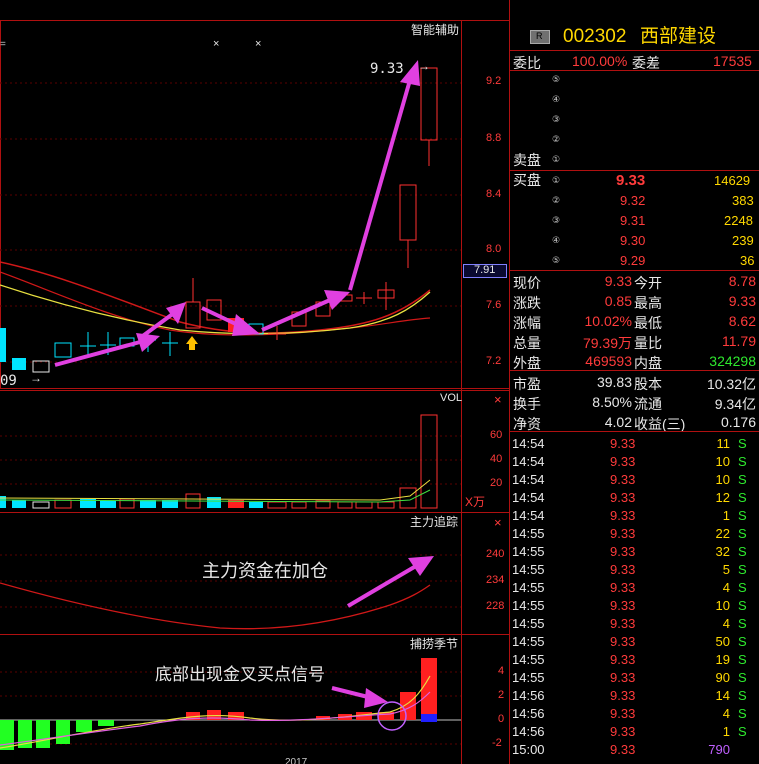  I want to click on stock-name: 西部建设, so click(678, 36).